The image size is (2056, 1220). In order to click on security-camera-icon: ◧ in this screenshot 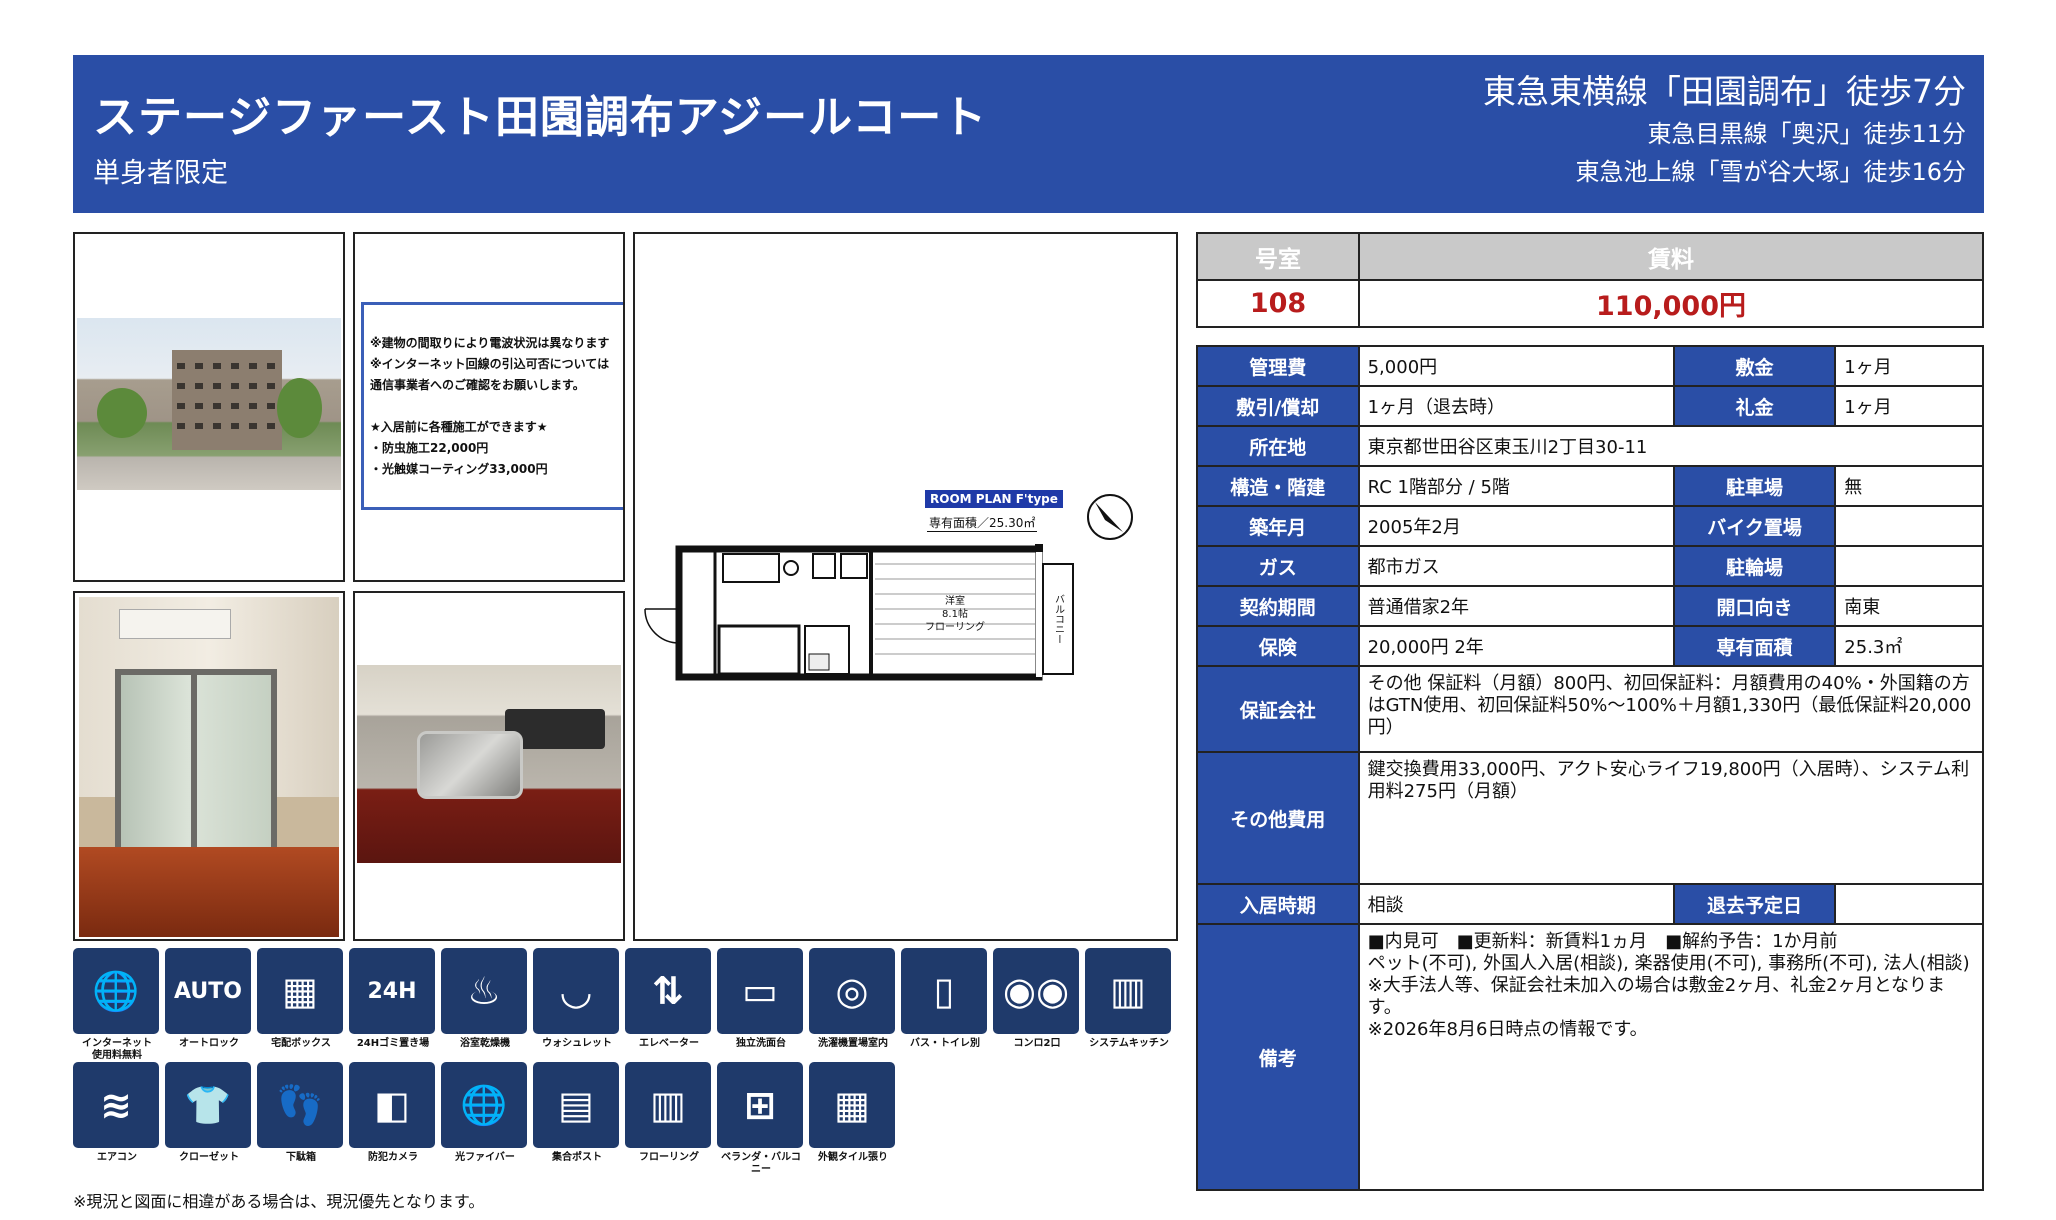, I will do `click(392, 1105)`.